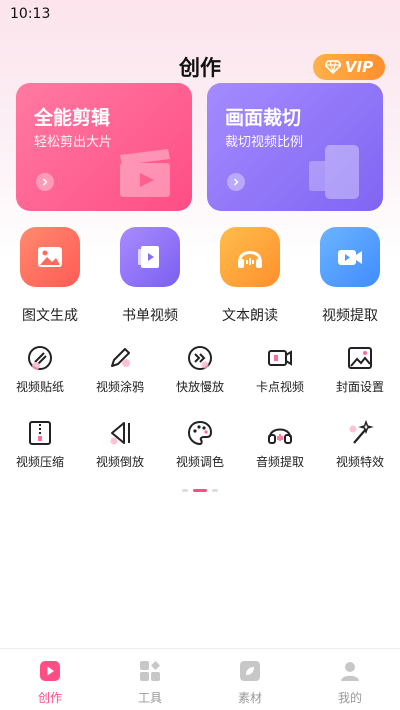 The width and height of the screenshot is (400, 710). I want to click on cover-image-icon, so click(360, 358).